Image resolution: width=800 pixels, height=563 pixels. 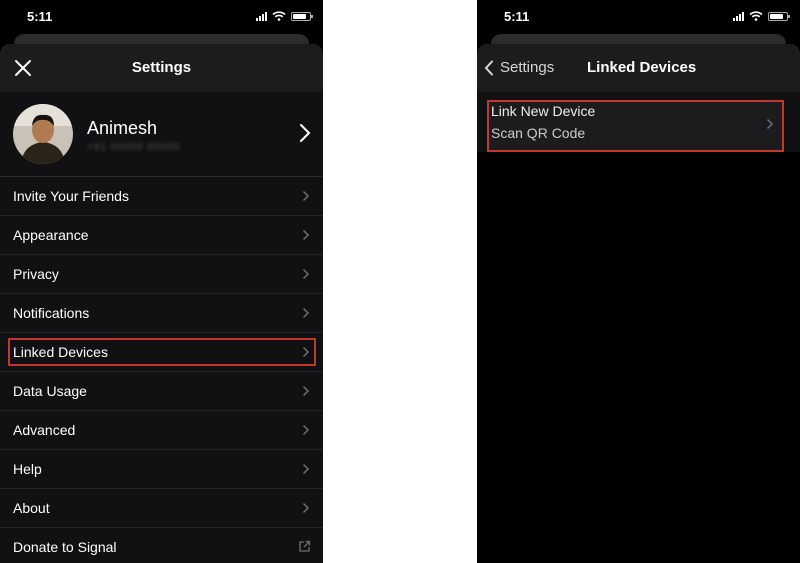 What do you see at coordinates (71, 196) in the screenshot?
I see `menu-item-label: Invite Your Friends` at bounding box center [71, 196].